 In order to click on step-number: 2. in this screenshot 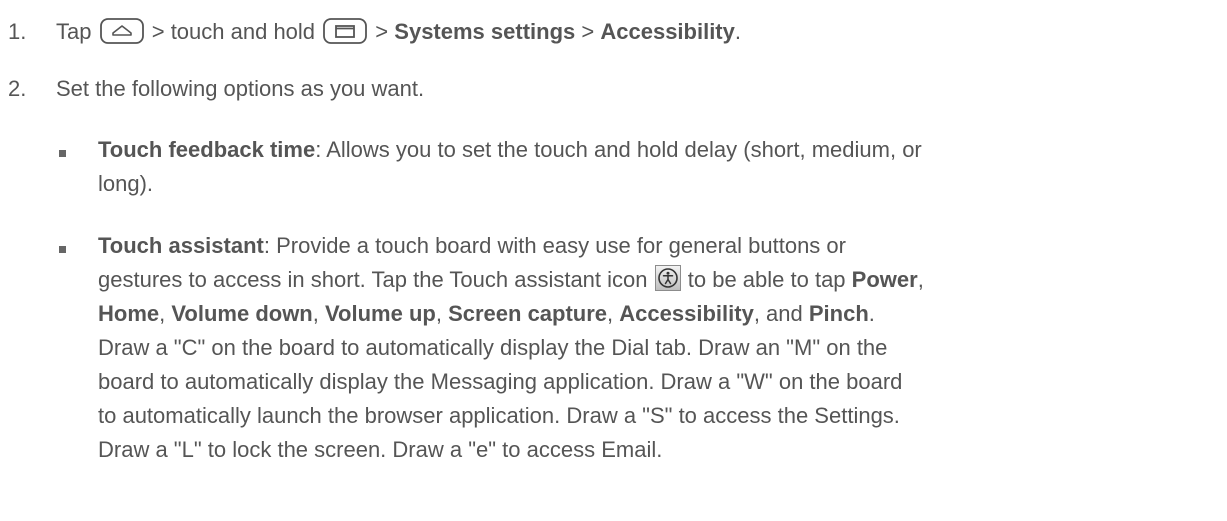, I will do `click(17, 88)`.